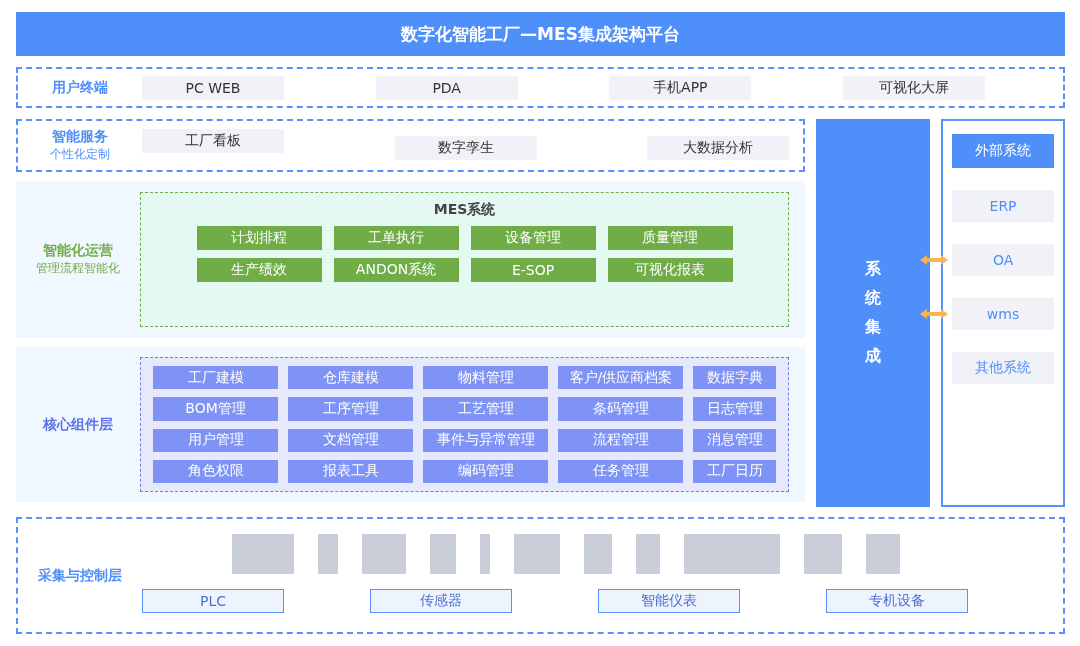 This screenshot has width=1080, height=646. What do you see at coordinates (216, 409) in the screenshot?
I see `core-component: BOM管理` at bounding box center [216, 409].